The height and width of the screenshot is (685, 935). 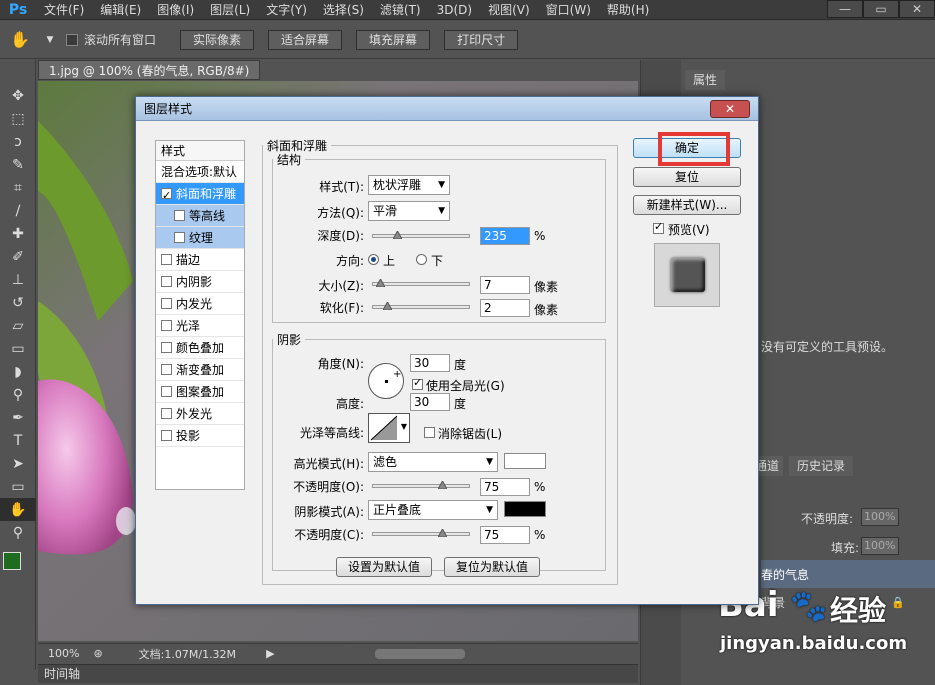 What do you see at coordinates (730, 109) in the screenshot?
I see `dialog-close-button: ✕` at bounding box center [730, 109].